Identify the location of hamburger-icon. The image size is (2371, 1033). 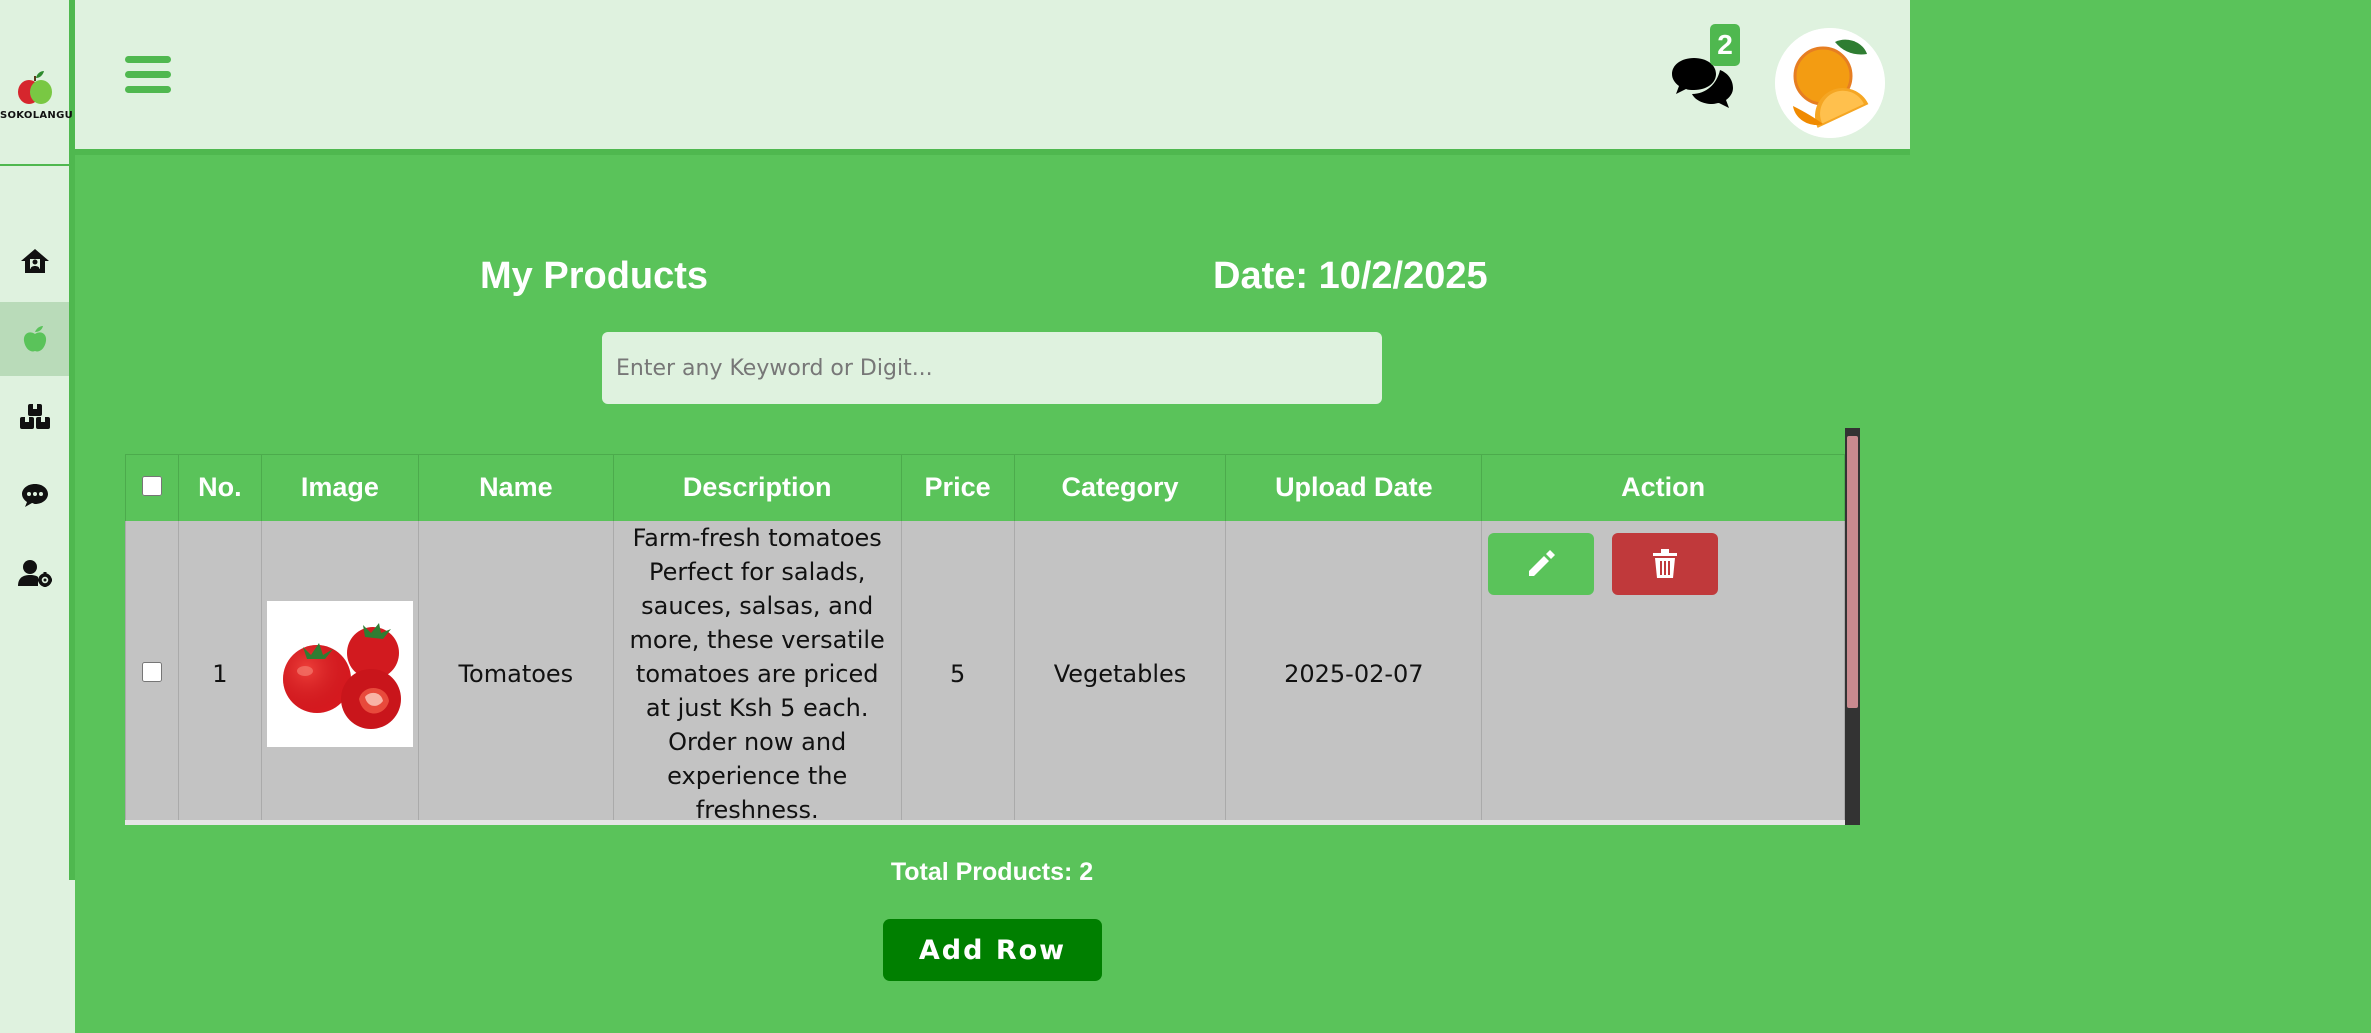
(149, 80).